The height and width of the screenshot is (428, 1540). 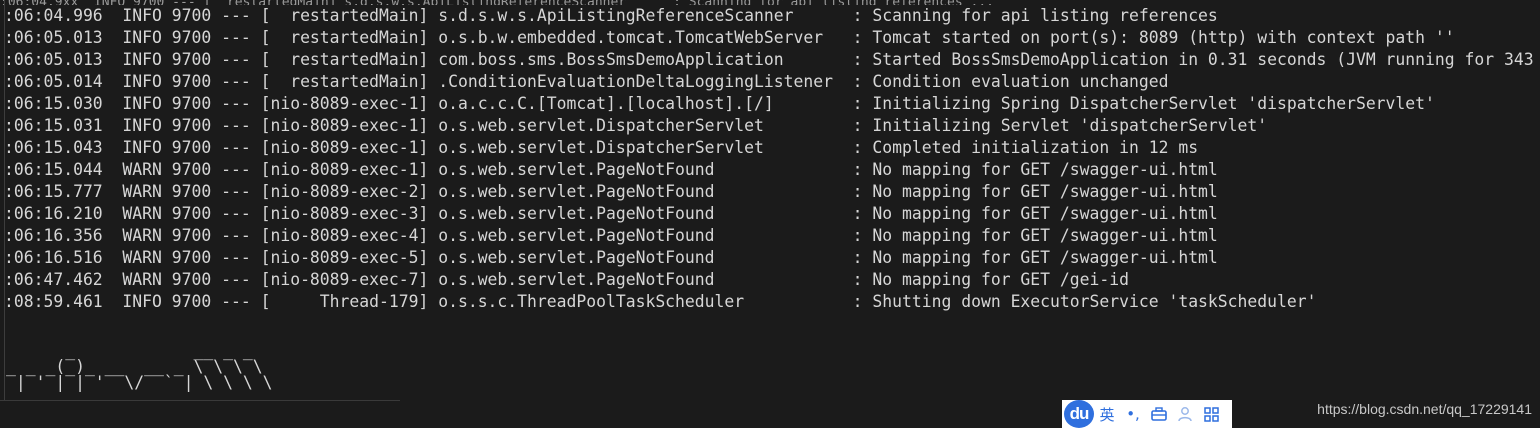 I want to click on baidu-ime-logo-icon: du, so click(x=1079, y=414).